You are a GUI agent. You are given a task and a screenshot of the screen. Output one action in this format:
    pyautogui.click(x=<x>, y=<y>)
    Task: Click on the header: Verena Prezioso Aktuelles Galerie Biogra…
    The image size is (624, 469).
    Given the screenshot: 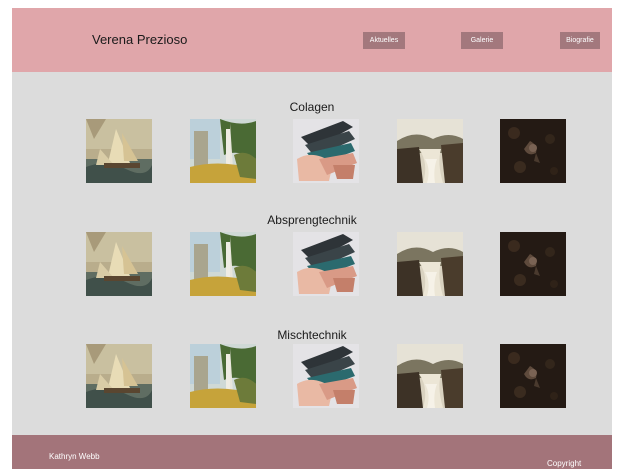 What is the action you would take?
    pyautogui.click(x=312, y=40)
    